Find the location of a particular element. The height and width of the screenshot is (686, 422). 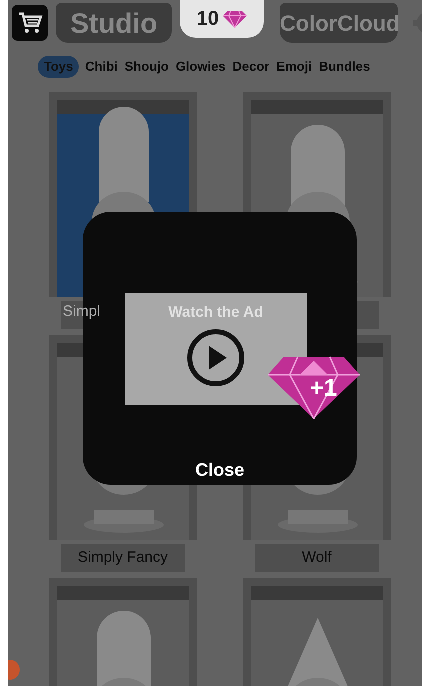

category-tab: Decor is located at coordinates (251, 67).